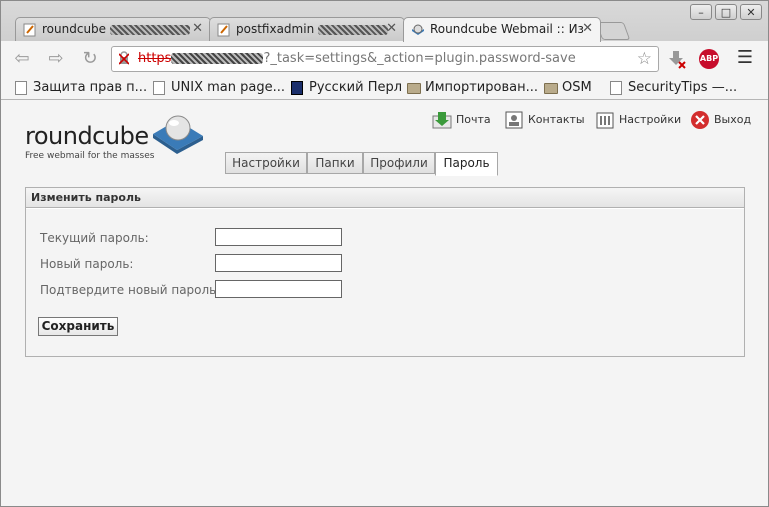  Describe the element at coordinates (155, 58) in the screenshot. I see `url-scheme: https` at that location.